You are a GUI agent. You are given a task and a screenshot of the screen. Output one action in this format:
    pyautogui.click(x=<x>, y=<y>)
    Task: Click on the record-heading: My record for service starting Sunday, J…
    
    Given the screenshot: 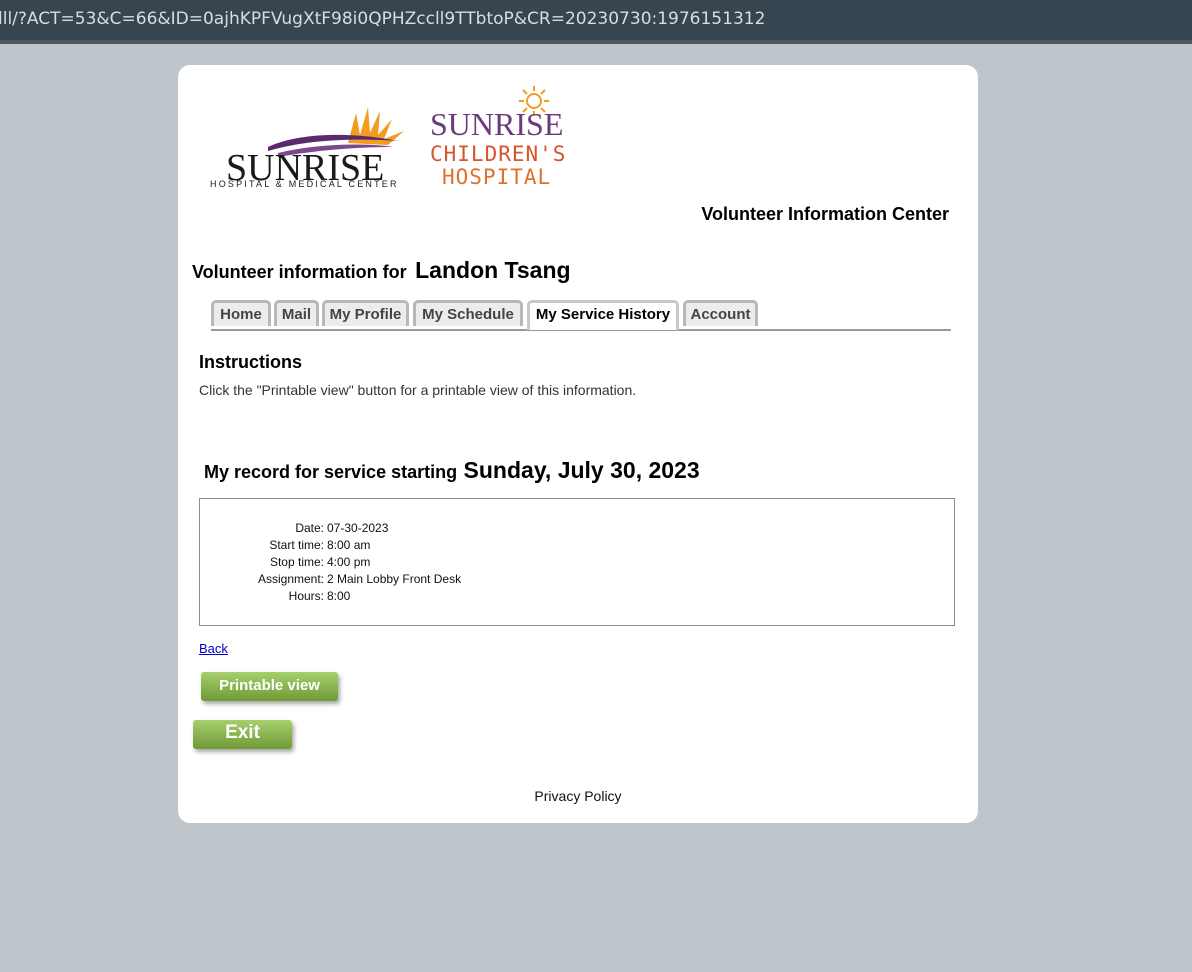 What is the action you would take?
    pyautogui.click(x=452, y=470)
    